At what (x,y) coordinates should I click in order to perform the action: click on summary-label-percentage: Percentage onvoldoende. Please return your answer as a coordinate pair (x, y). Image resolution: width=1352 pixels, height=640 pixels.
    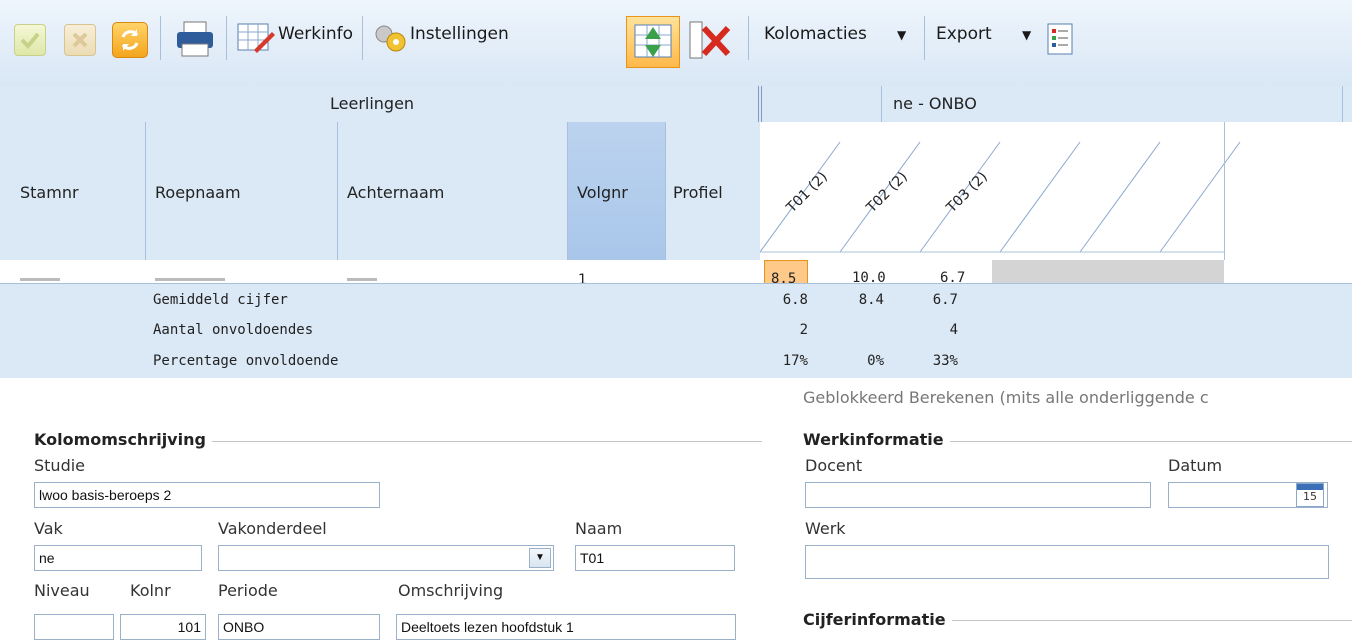
    Looking at the image, I should click on (246, 361).